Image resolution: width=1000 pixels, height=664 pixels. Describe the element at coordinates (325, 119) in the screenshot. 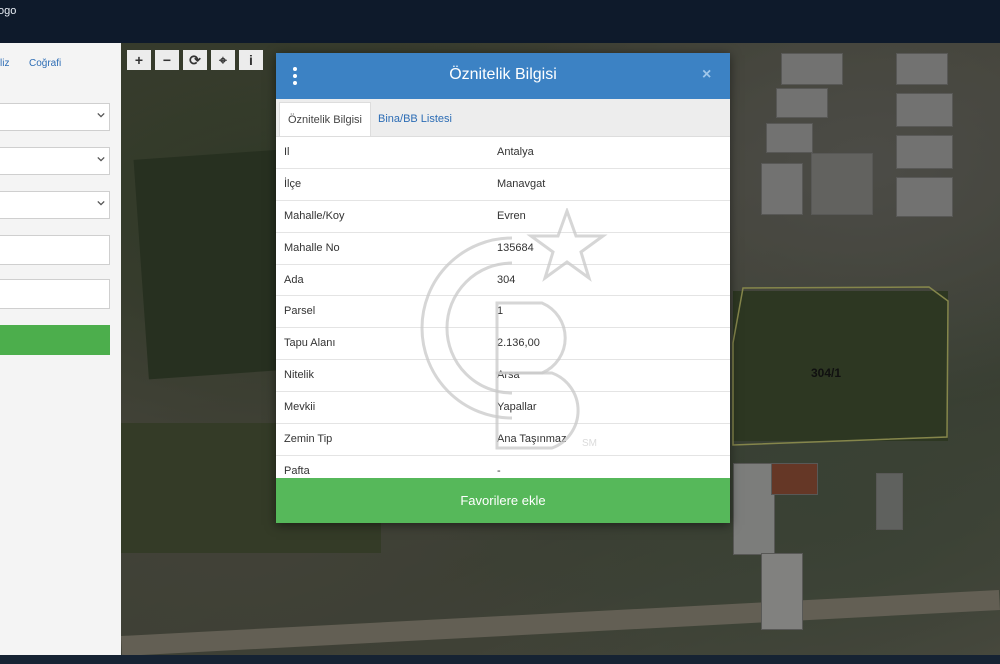

I see `tab-oznitelik-bilgisi: Öznitelik Bilgisi` at that location.